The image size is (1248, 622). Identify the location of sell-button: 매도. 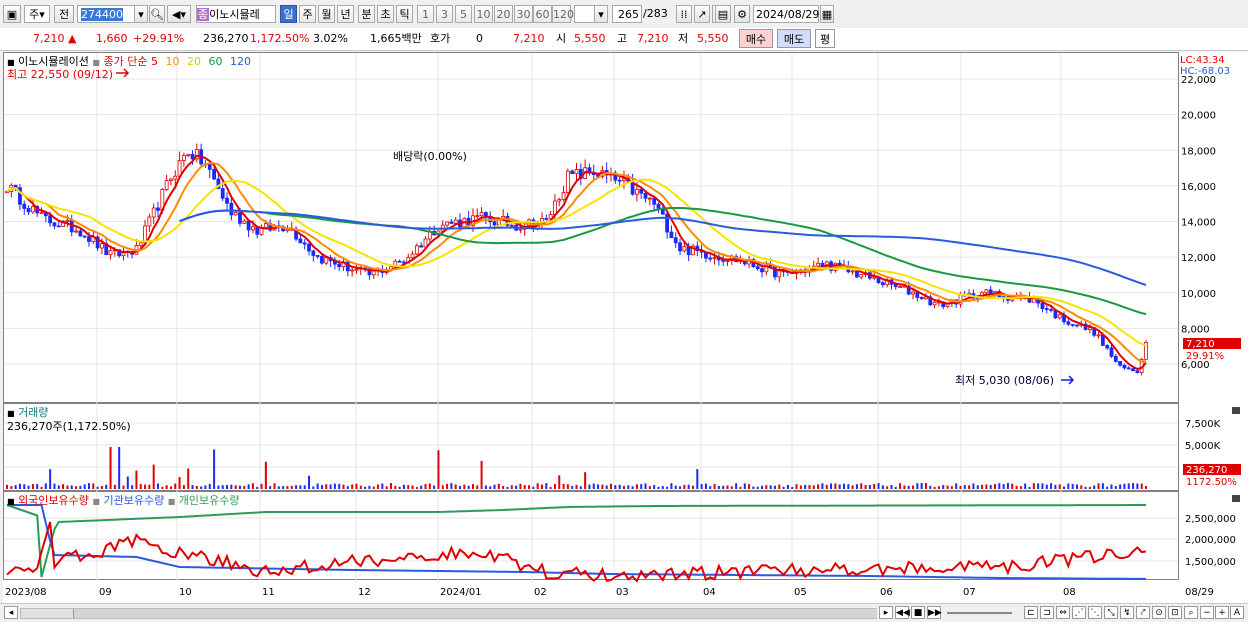
(794, 38).